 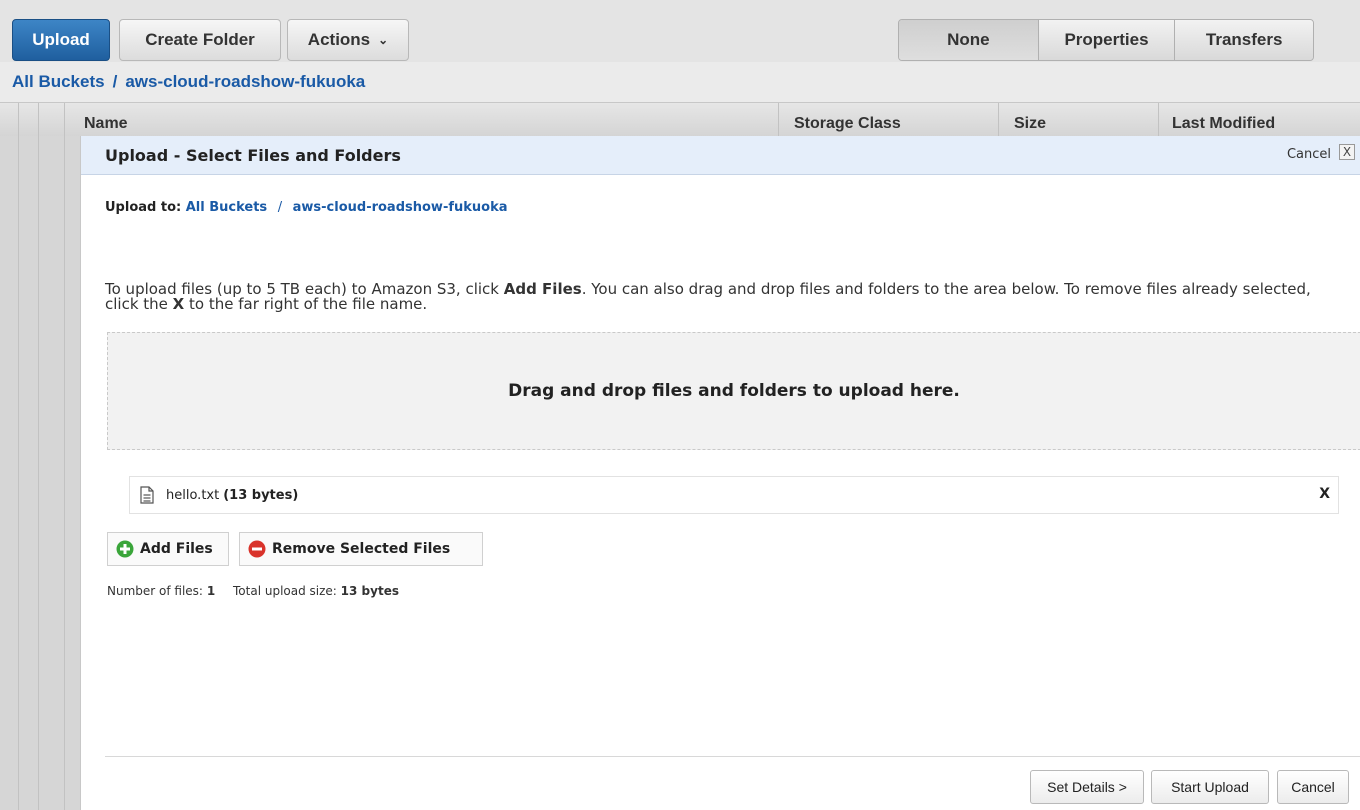 I want to click on view-tab-properties: Properties, so click(x=1107, y=40).